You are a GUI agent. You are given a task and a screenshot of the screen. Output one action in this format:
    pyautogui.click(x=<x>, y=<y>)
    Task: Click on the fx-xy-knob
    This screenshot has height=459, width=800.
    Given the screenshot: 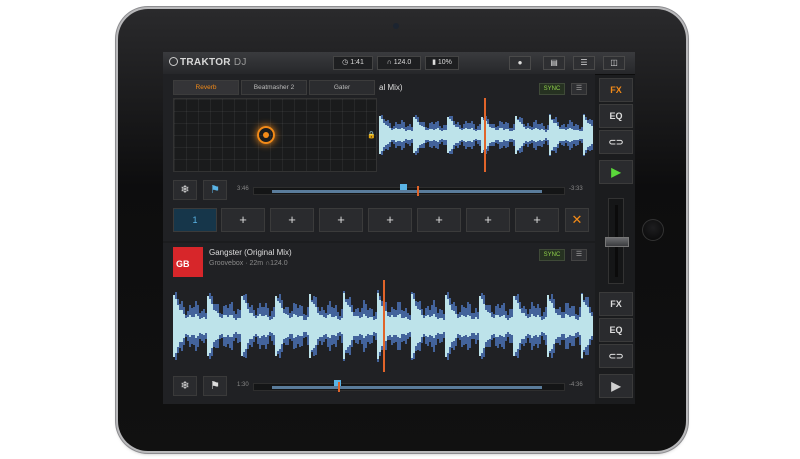 What is the action you would take?
    pyautogui.click(x=266, y=135)
    